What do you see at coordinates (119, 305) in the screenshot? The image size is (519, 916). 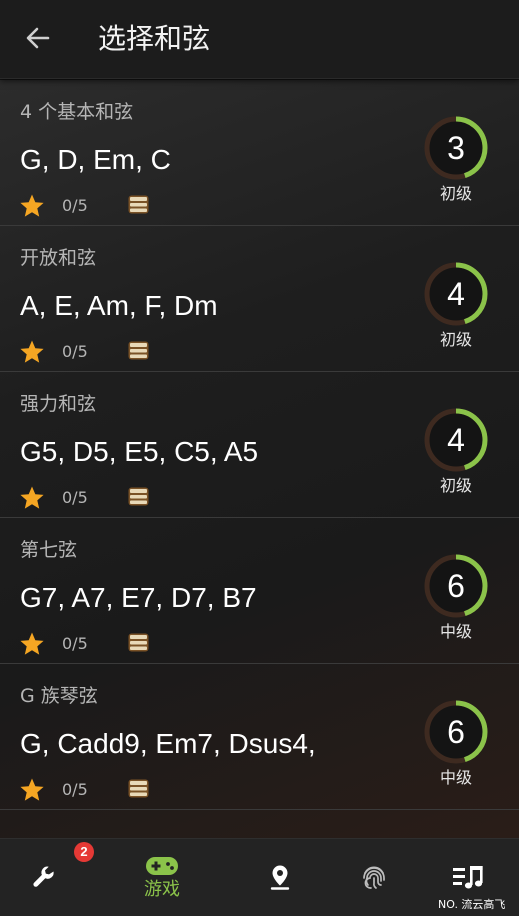 I see `lesson-chords: A, E, Am, F, Dm` at bounding box center [119, 305].